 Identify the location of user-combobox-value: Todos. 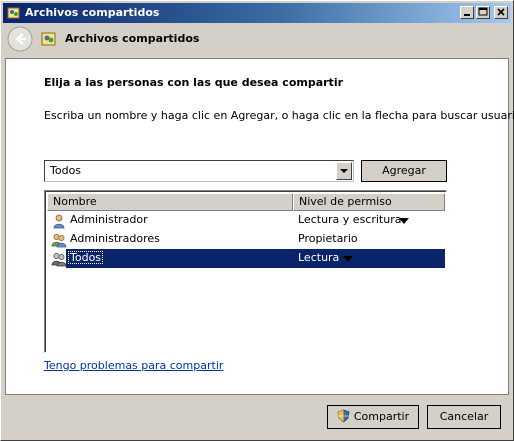
(65, 170).